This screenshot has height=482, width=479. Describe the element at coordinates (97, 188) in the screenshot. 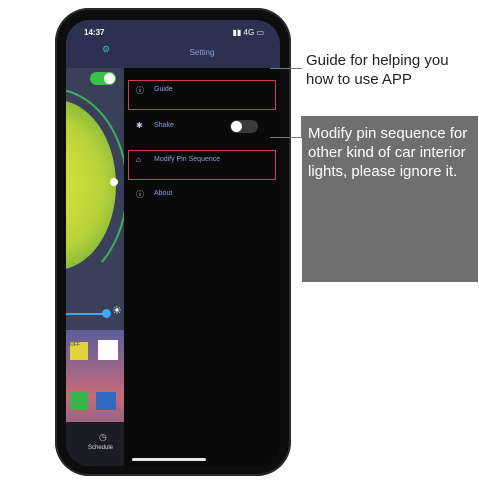

I see `color-wheel-ring` at that location.